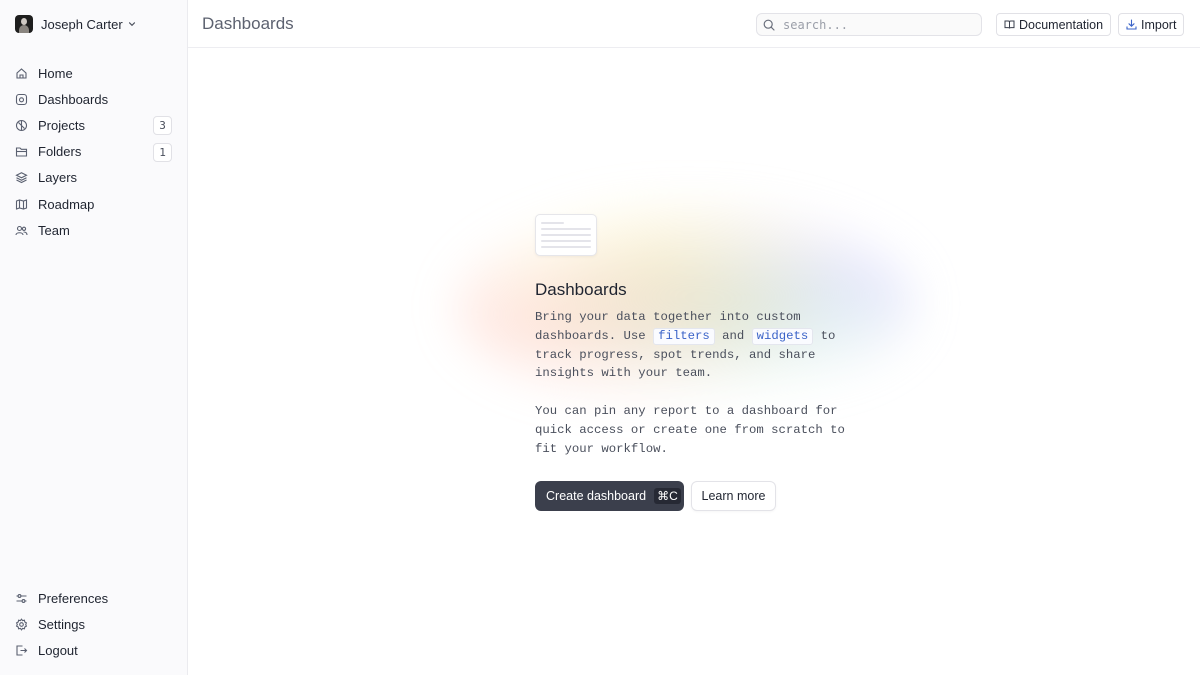 The height and width of the screenshot is (675, 1200). What do you see at coordinates (24, 24) in the screenshot?
I see `avatar` at bounding box center [24, 24].